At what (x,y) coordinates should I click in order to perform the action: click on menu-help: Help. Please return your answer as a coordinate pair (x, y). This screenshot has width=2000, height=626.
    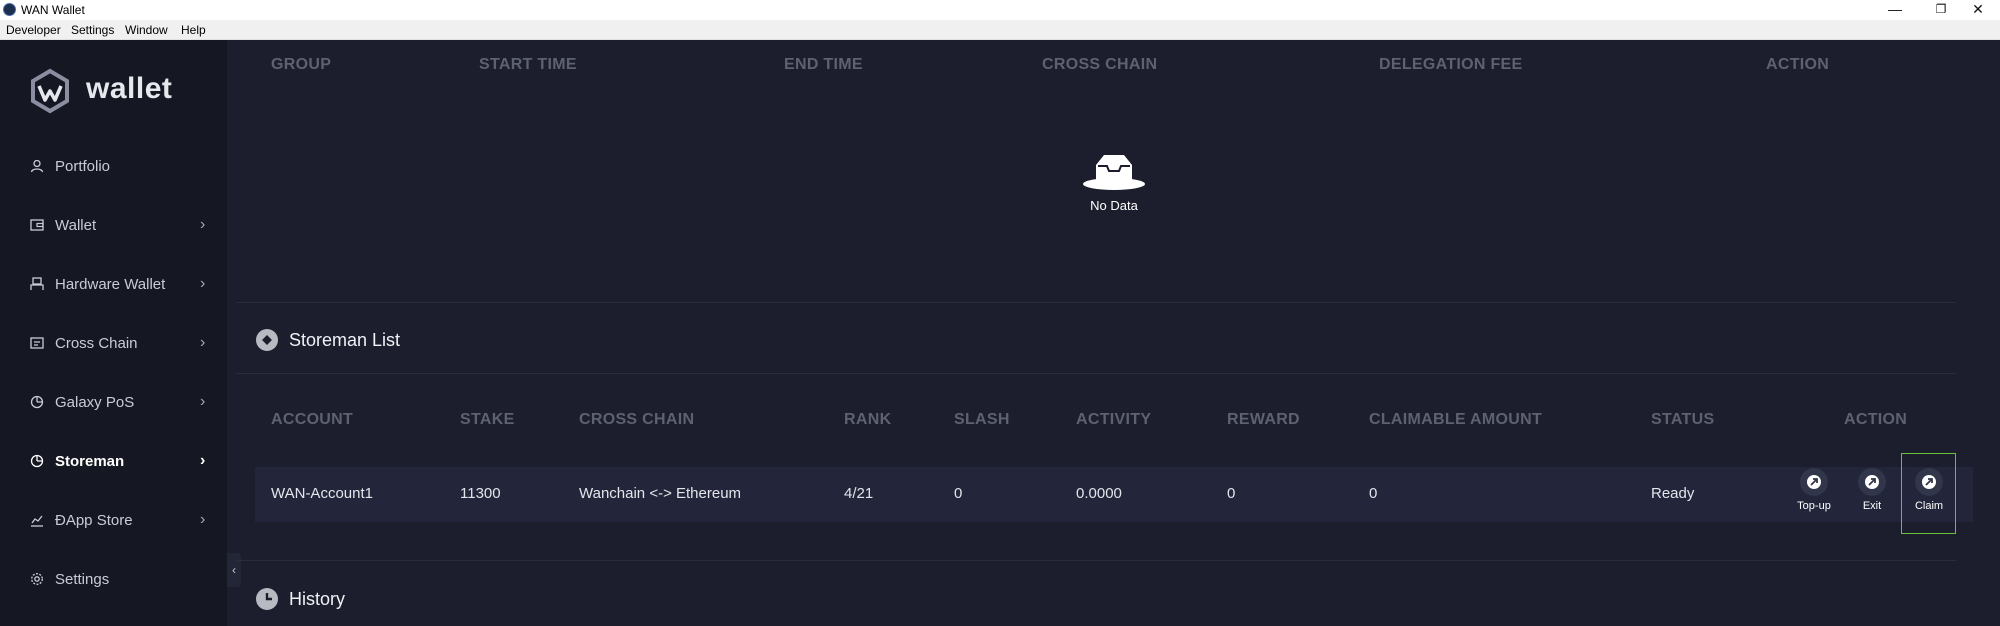
    Looking at the image, I should click on (193, 30).